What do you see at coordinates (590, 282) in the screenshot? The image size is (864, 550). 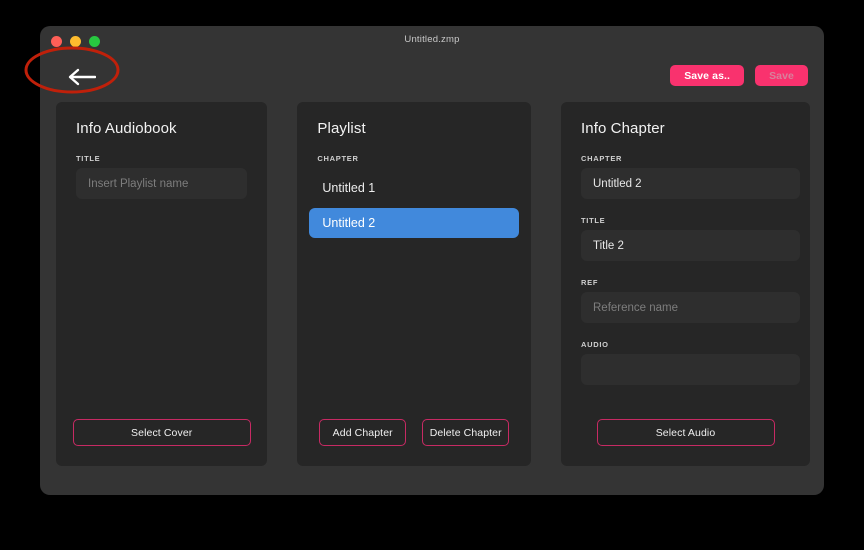 I see `chapter-ref-label: REF` at bounding box center [590, 282].